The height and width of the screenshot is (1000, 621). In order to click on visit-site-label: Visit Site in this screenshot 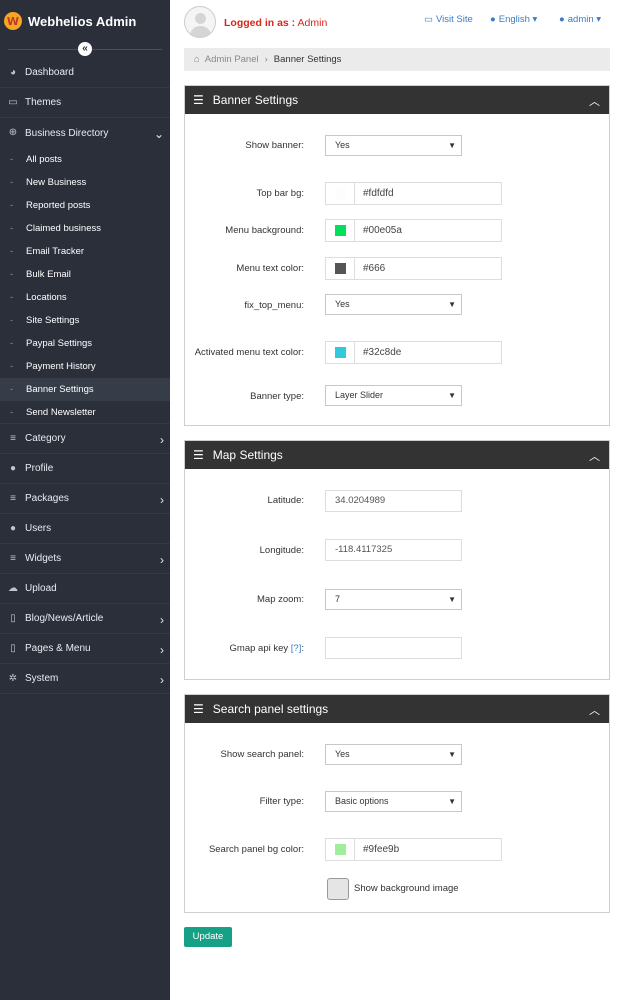, I will do `click(454, 19)`.